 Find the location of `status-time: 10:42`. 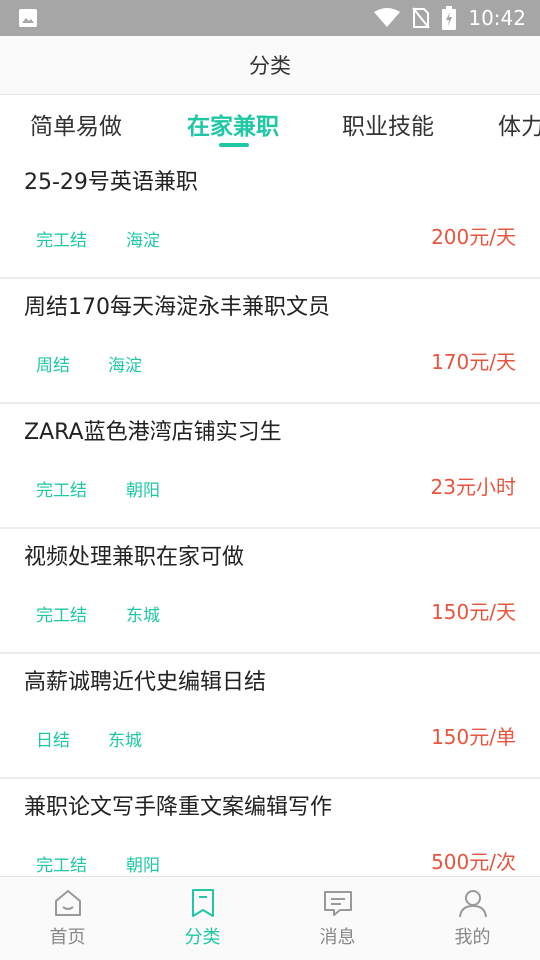

status-time: 10:42 is located at coordinates (497, 18).